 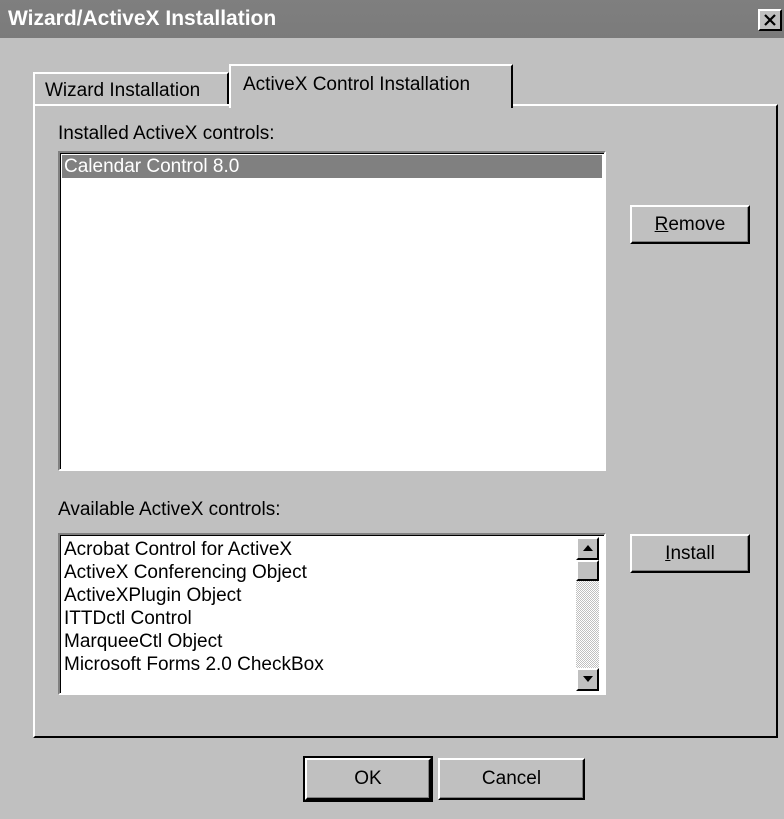 What do you see at coordinates (143, 641) in the screenshot?
I see `list-item: MarqueeCtl Object` at bounding box center [143, 641].